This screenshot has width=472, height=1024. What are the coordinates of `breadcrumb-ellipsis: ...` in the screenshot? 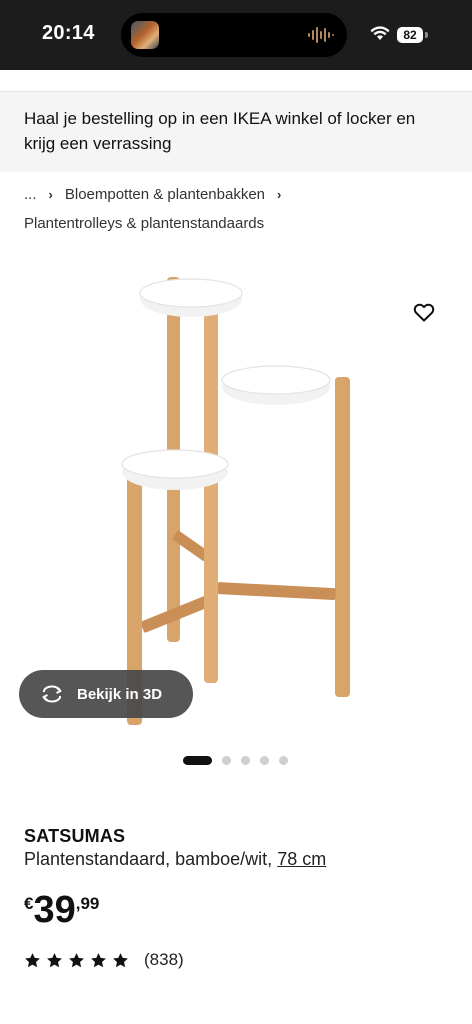 It's located at (30, 194).